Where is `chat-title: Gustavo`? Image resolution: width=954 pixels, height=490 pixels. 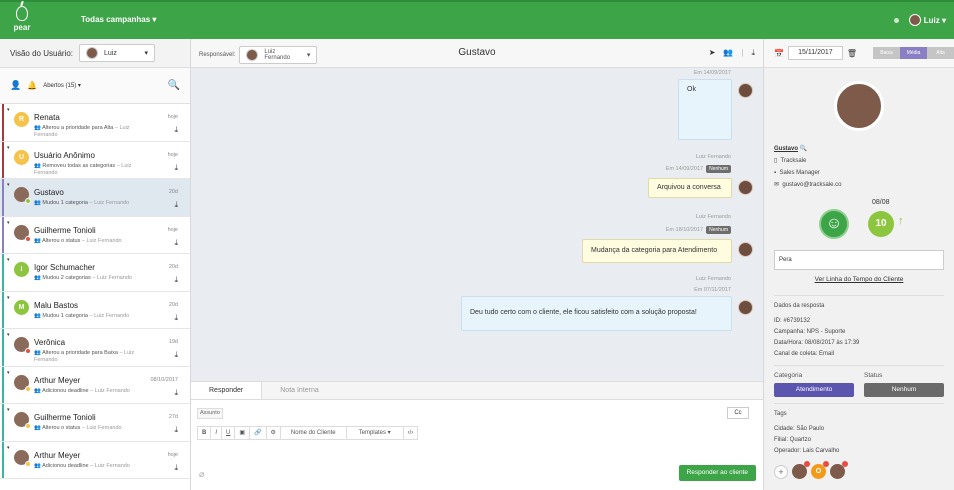
chat-title: Gustavo is located at coordinates (477, 52).